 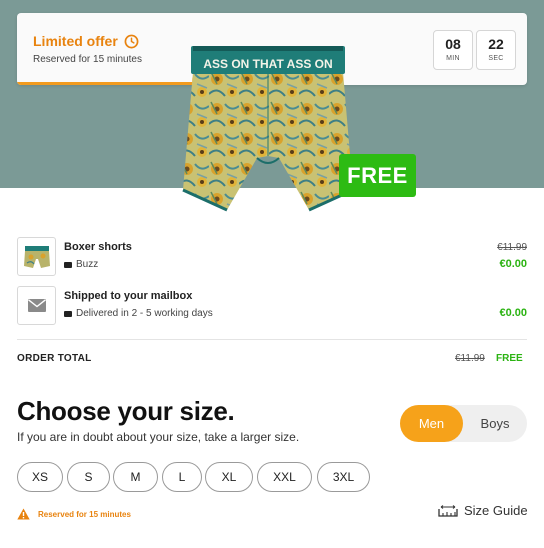 I want to click on reserved-notice-text: Reserved for 15 minutes, so click(x=84, y=514).